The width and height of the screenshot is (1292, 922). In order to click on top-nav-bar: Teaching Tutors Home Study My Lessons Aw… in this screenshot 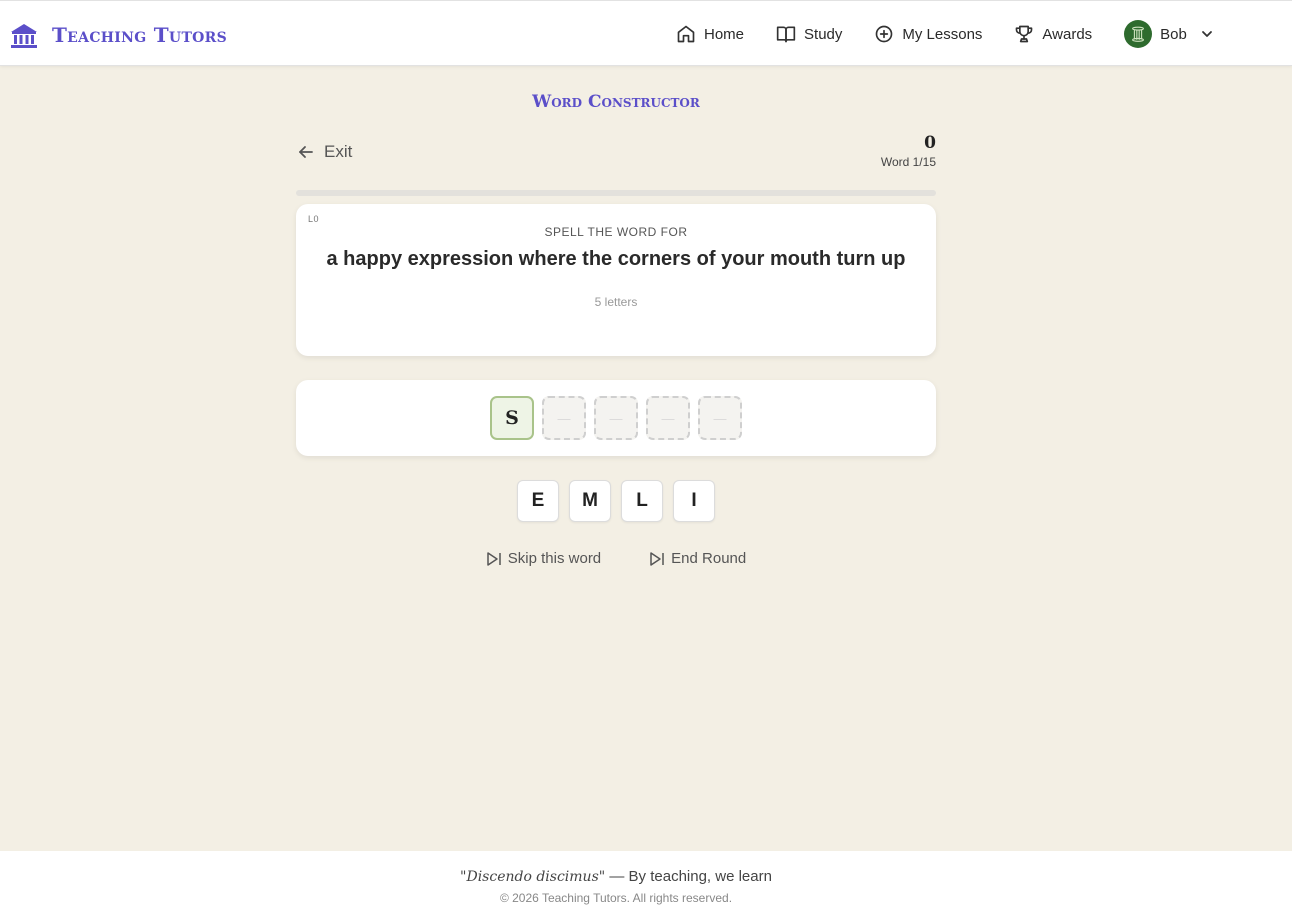, I will do `click(646, 33)`.